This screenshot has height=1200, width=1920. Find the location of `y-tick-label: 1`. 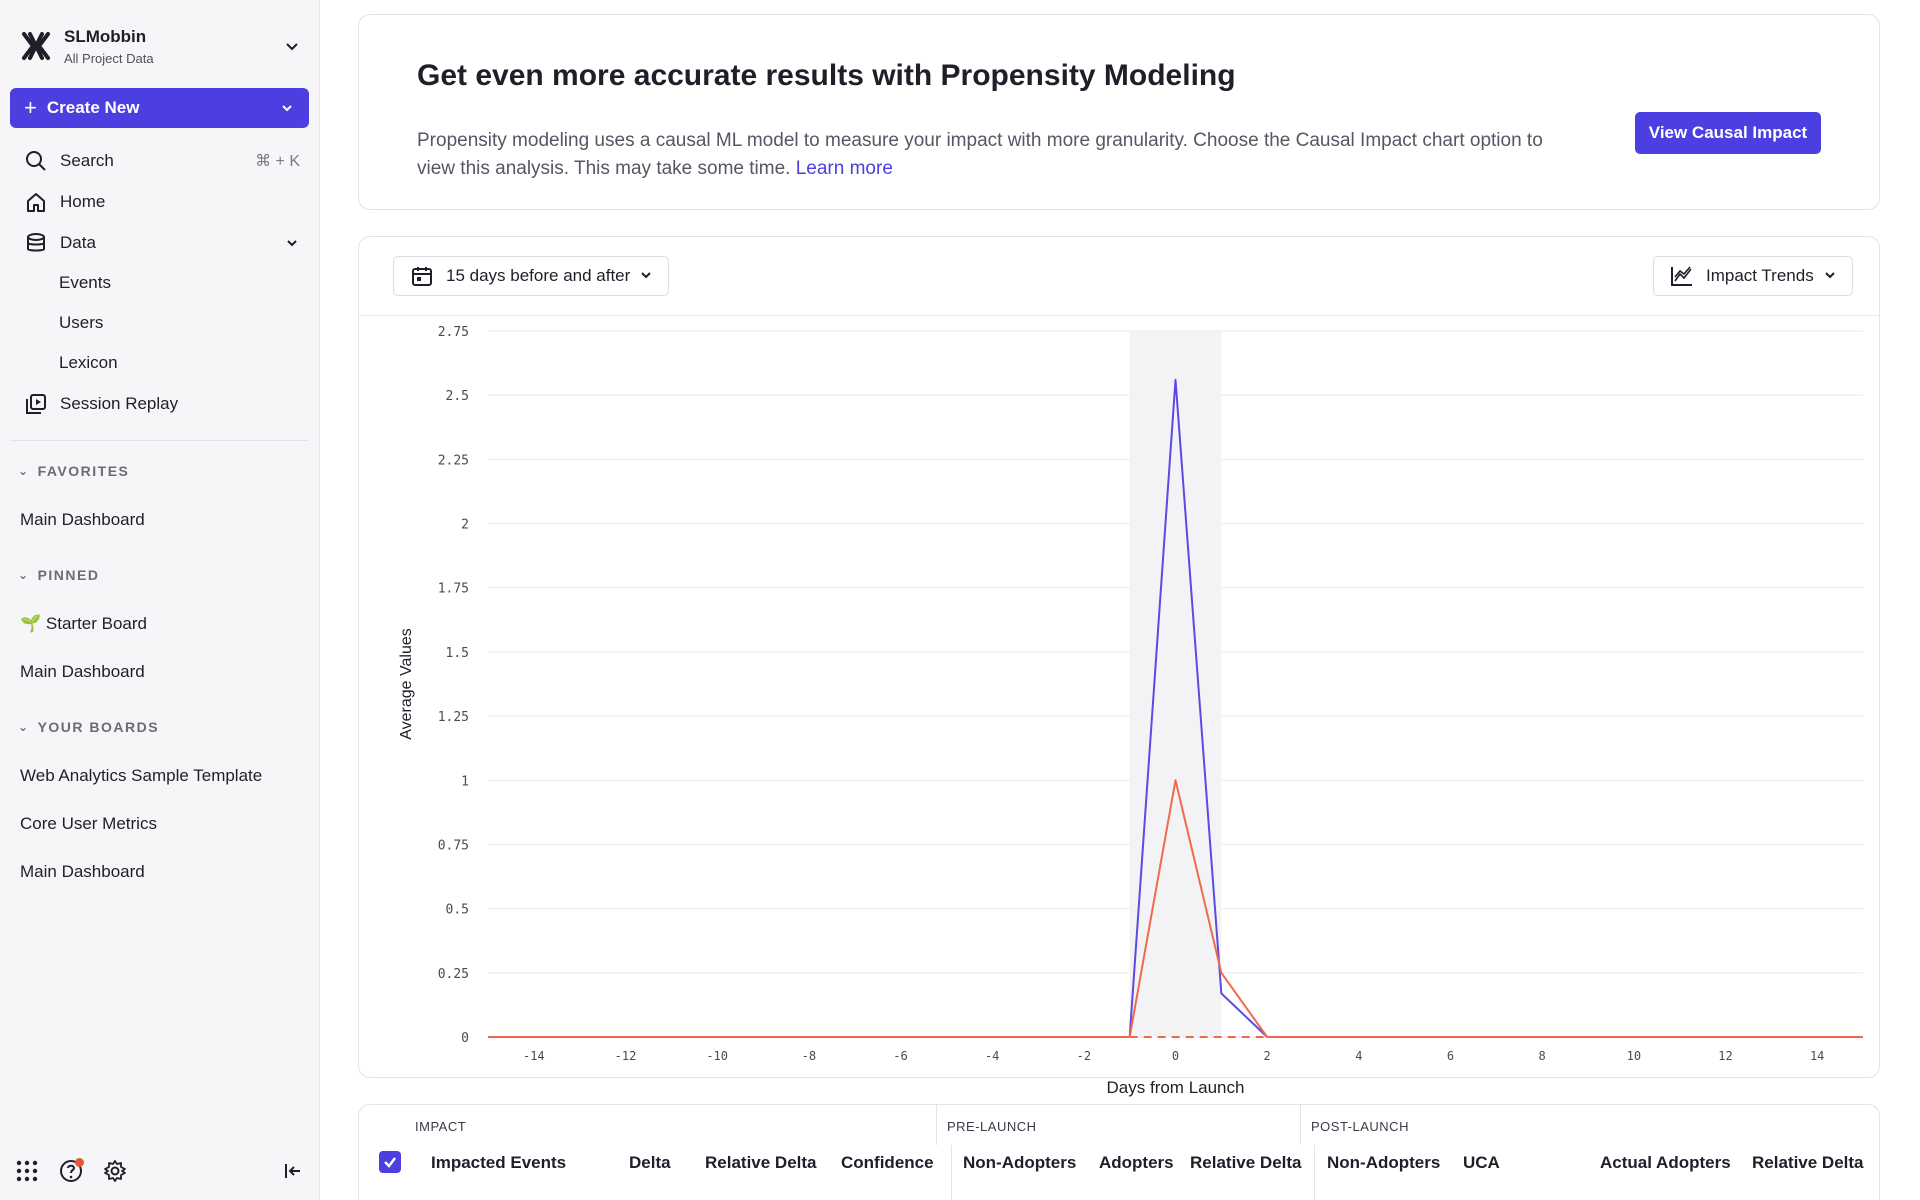

y-tick-label: 1 is located at coordinates (465, 781).